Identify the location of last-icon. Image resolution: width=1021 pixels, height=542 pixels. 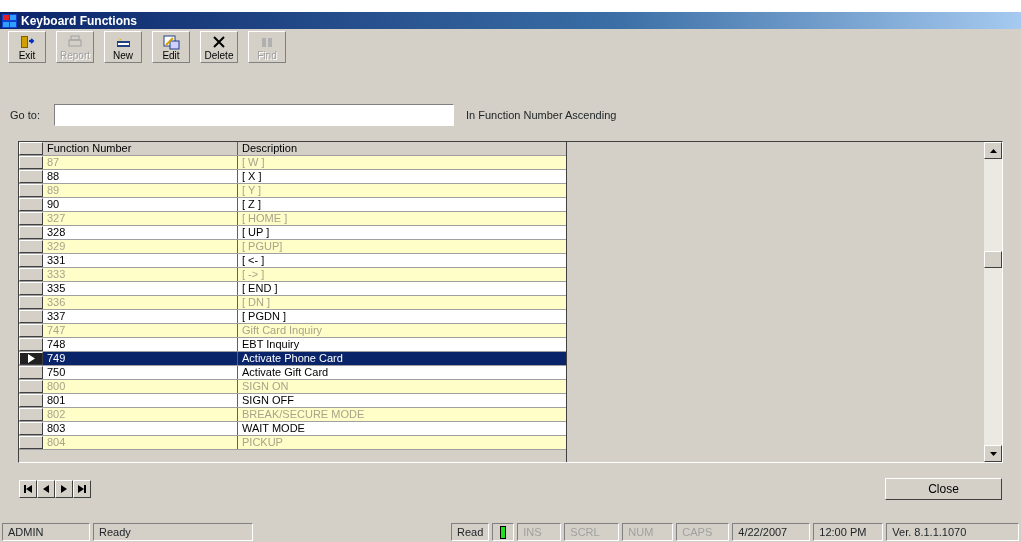
(82, 489).